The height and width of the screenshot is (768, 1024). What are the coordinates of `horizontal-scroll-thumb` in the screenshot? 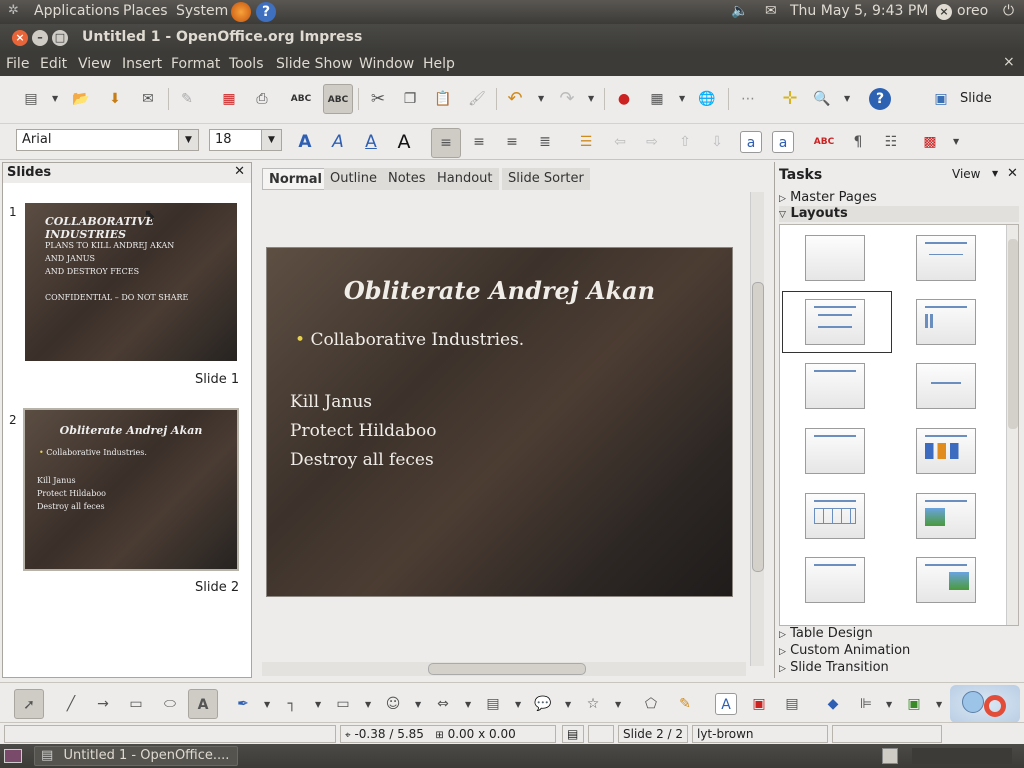 It's located at (507, 669).